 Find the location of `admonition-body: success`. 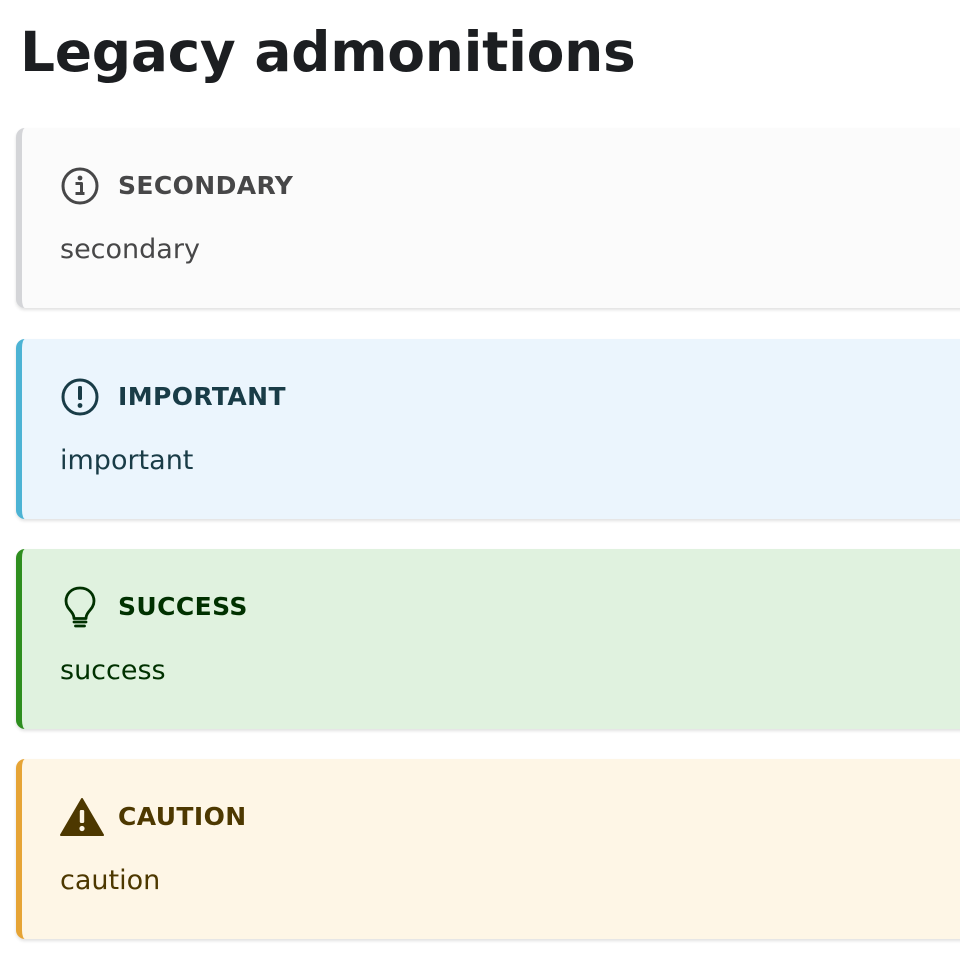

admonition-body: success is located at coordinates (113, 670).